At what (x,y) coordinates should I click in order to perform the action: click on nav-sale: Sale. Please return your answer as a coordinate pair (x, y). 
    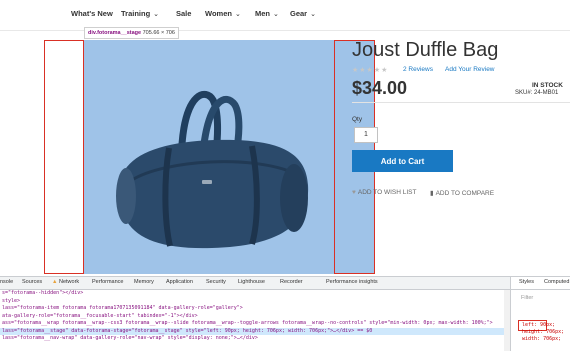
    Looking at the image, I should click on (183, 13).